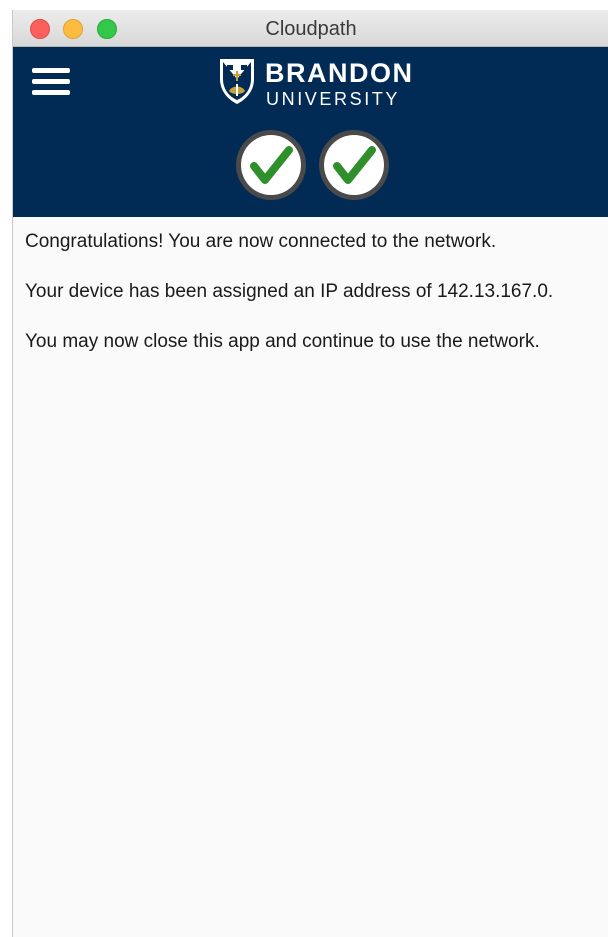 The height and width of the screenshot is (937, 608). Describe the element at coordinates (339, 73) in the screenshot. I see `logo-text-brandon: BRANDON` at that location.